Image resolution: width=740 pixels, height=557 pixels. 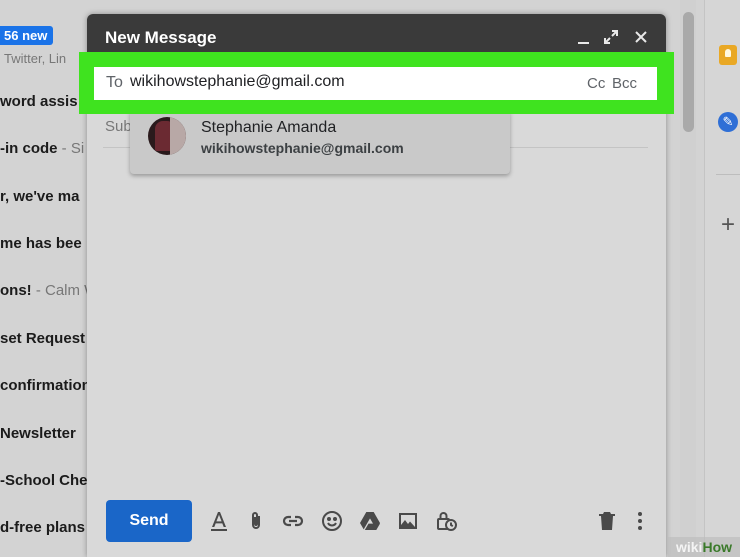 I want to click on fullscreen-icon, so click(x=611, y=37).